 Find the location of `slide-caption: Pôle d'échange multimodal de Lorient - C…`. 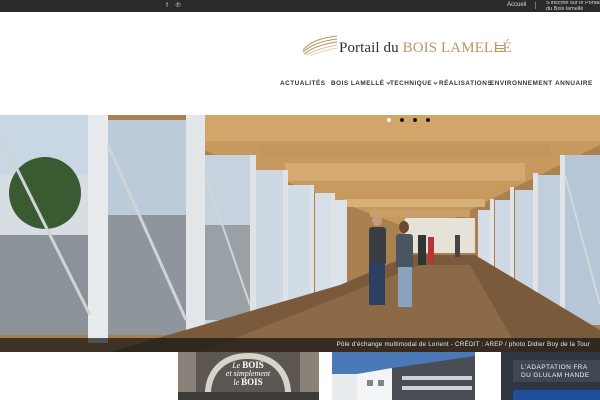

slide-caption: Pôle d'échange multimodal de Lorient - C… is located at coordinates (300, 345).